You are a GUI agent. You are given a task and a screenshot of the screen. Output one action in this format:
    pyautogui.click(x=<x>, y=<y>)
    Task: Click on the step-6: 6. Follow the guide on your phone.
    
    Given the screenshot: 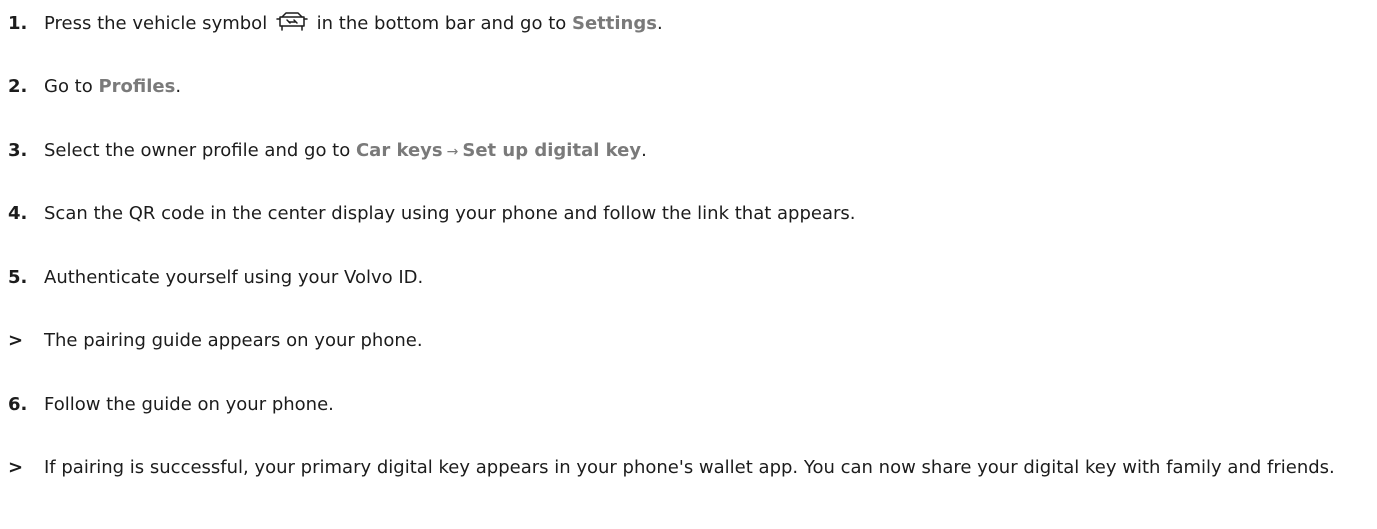 What is the action you would take?
    pyautogui.click(x=678, y=405)
    